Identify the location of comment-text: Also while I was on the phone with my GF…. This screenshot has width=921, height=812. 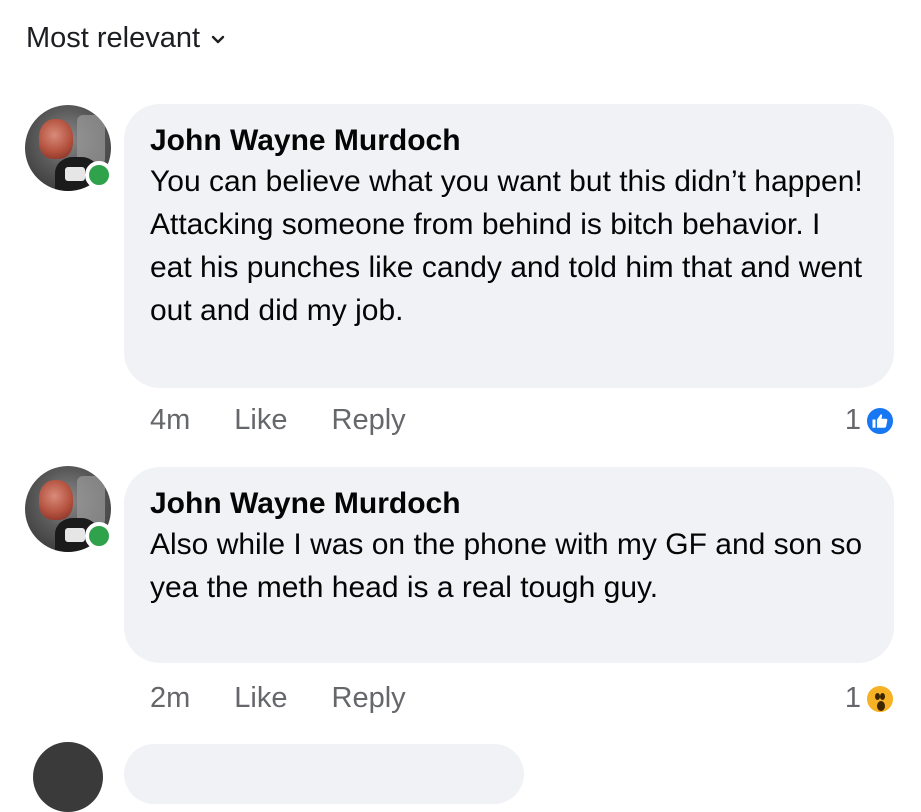
(510, 566).